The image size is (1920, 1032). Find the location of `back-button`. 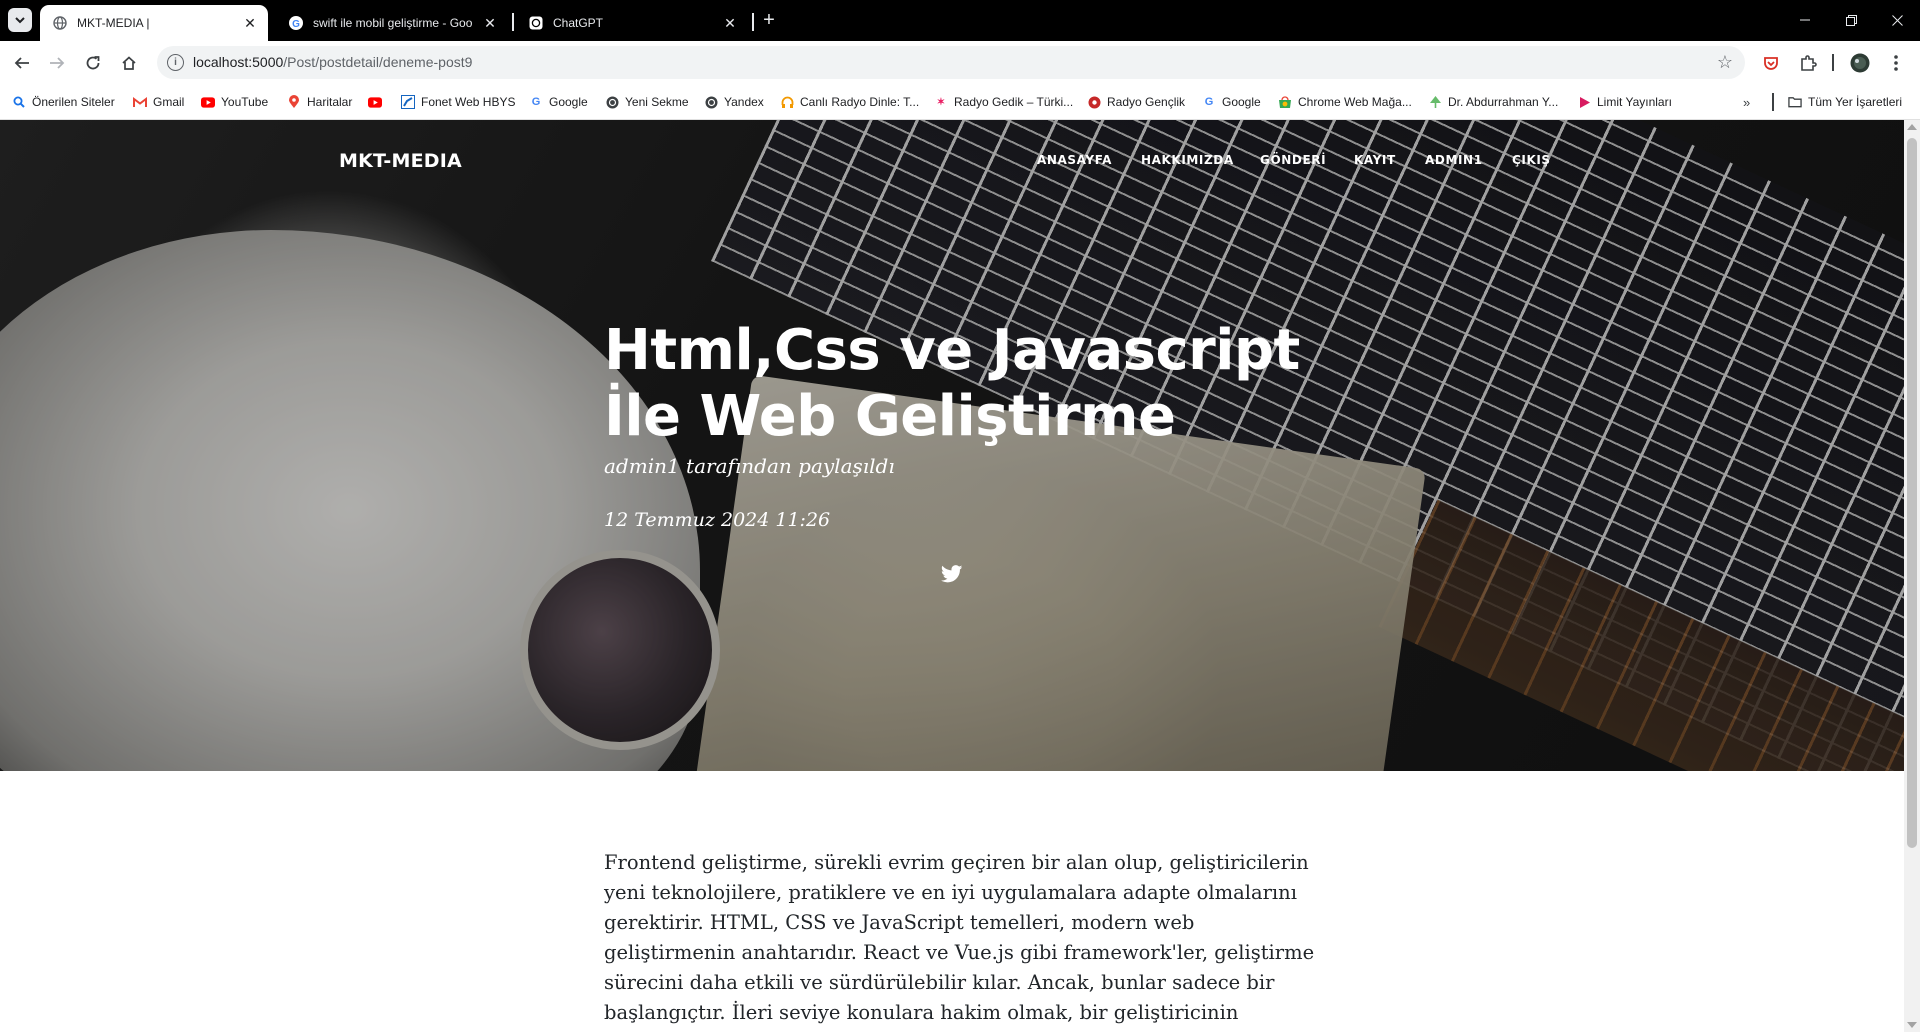

back-button is located at coordinates (22, 63).